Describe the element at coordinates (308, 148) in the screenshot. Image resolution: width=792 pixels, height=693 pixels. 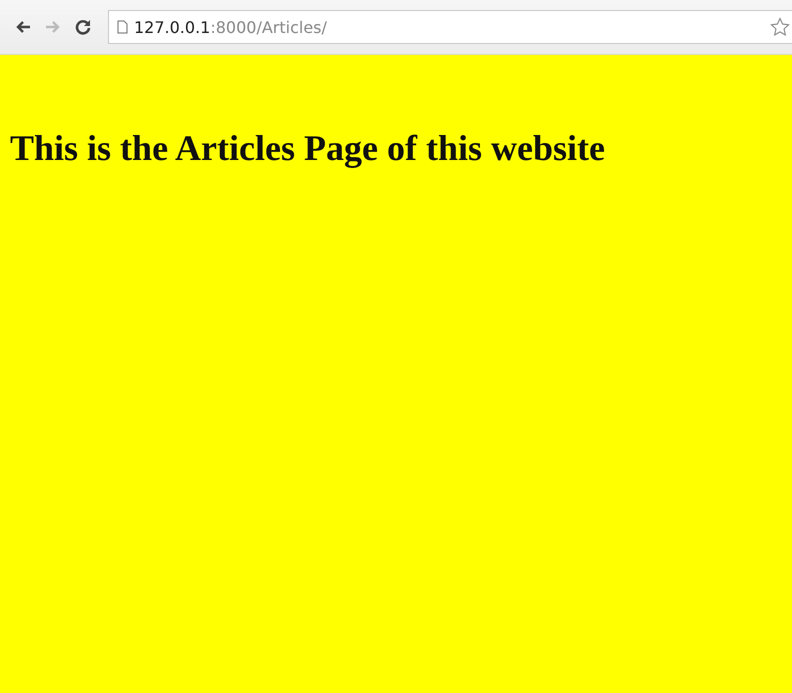
I see `page-heading: This is the Articles Page of this website` at that location.